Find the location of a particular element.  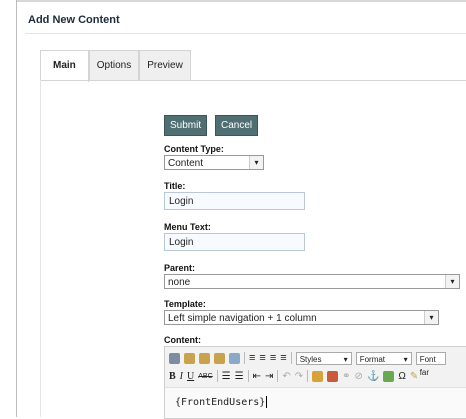

content-label: Content: is located at coordinates (182, 340).